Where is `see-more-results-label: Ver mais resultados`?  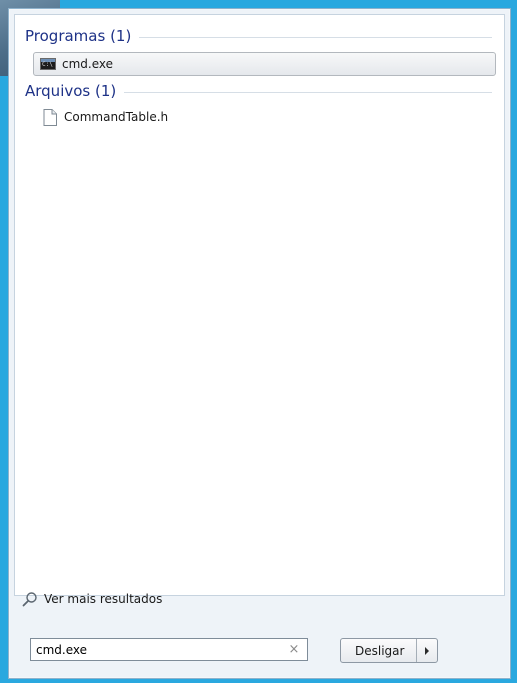
see-more-results-label: Ver mais resultados is located at coordinates (103, 599).